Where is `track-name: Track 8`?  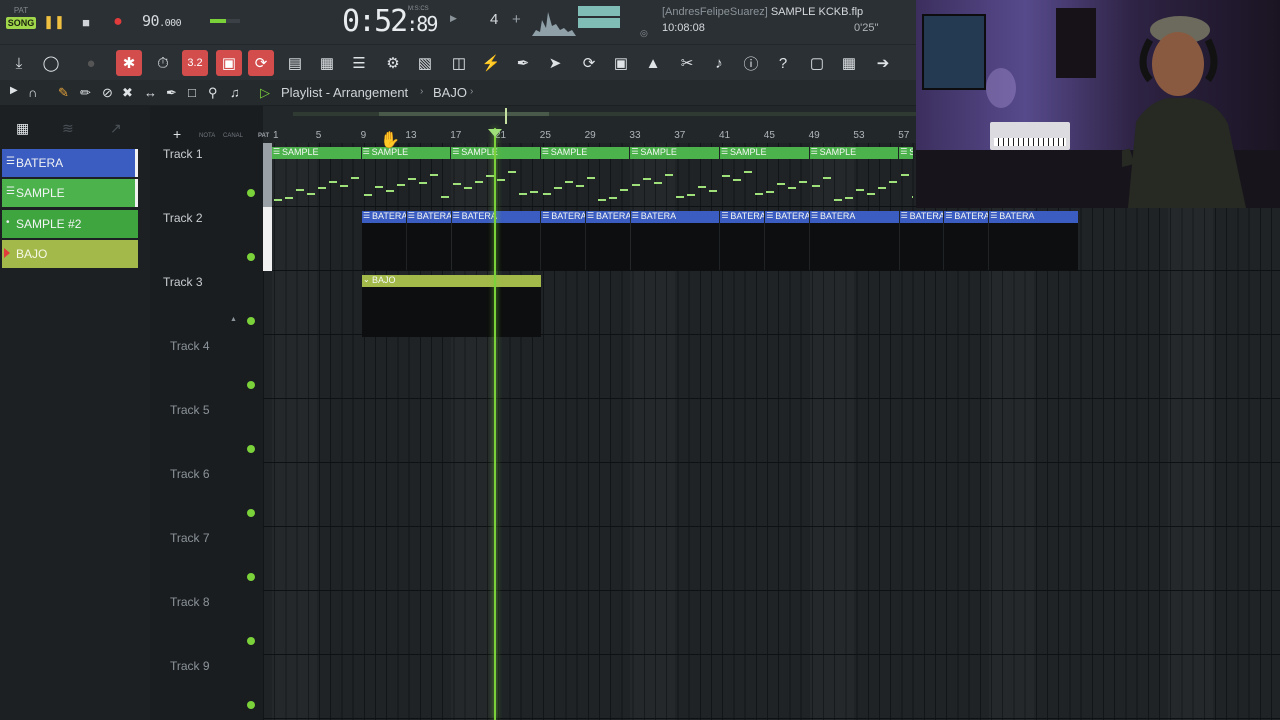 track-name: Track 8 is located at coordinates (190, 602).